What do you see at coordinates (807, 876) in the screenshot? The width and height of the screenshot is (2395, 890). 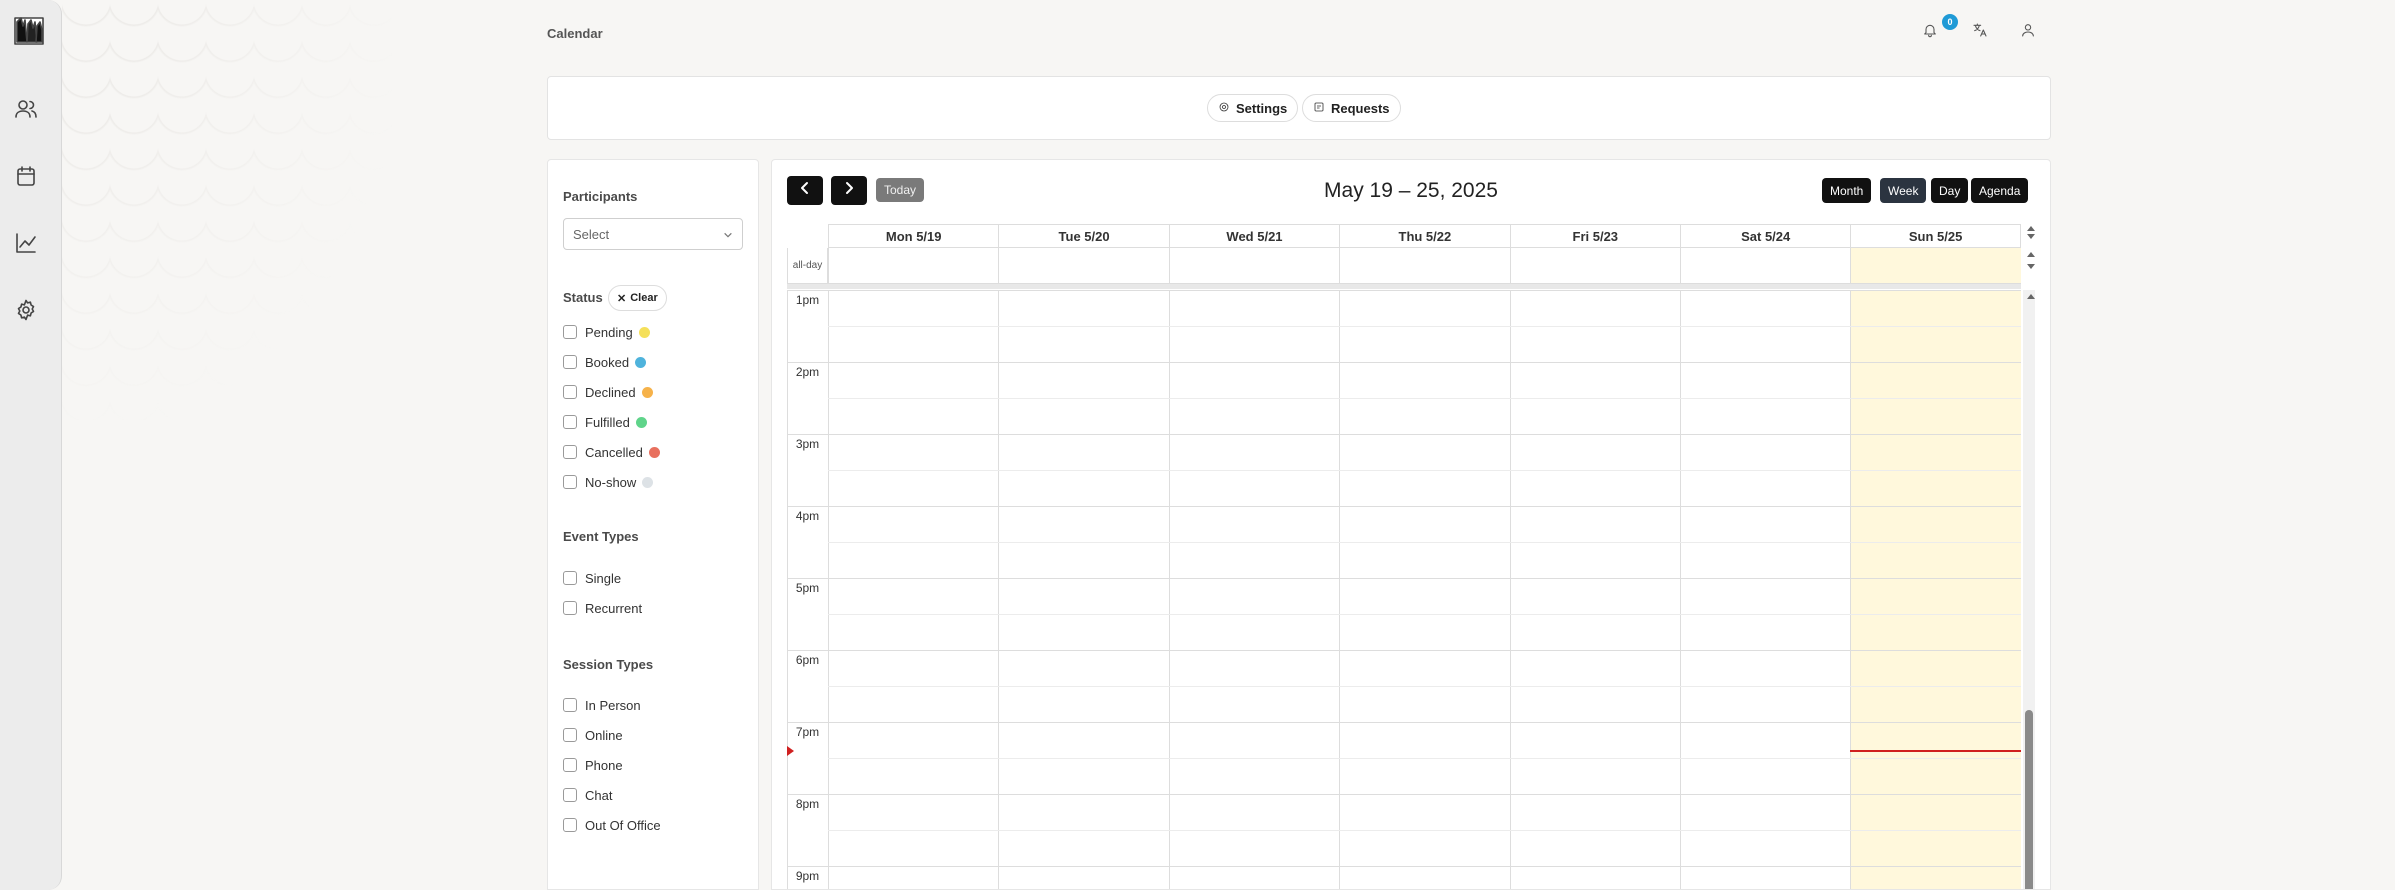 I see `hour-label: 9pm` at bounding box center [807, 876].